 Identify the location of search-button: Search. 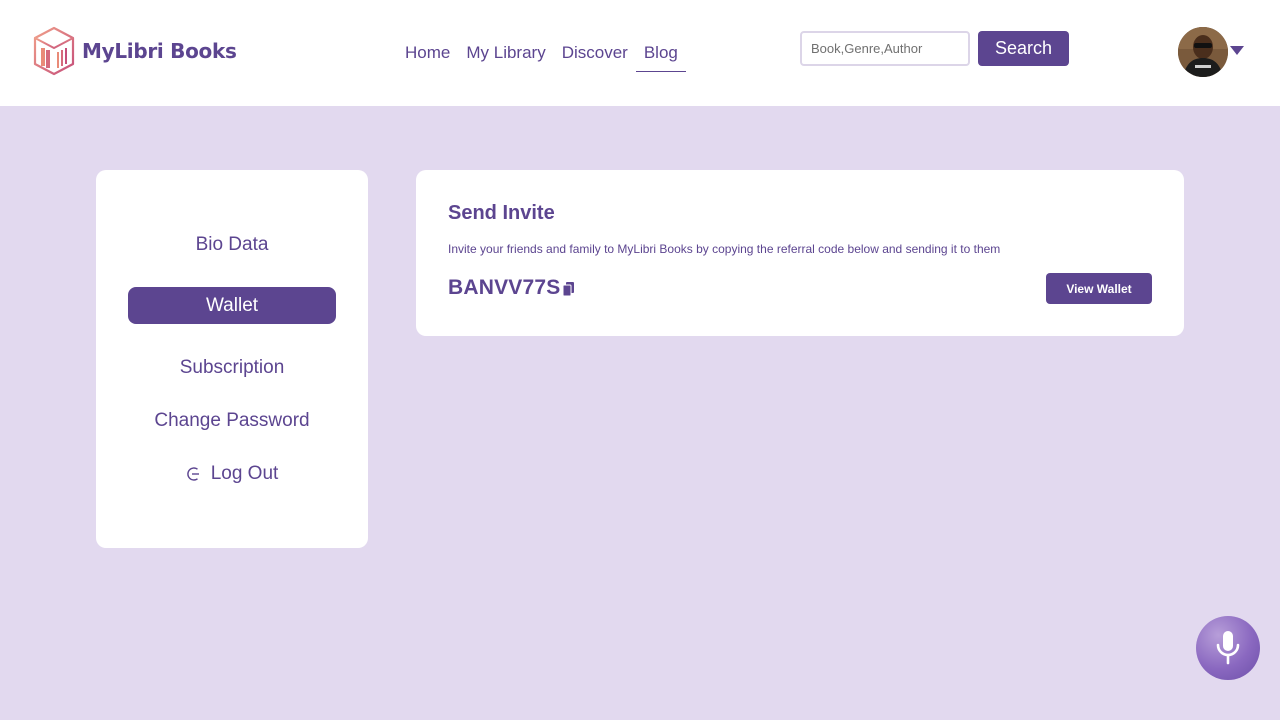
(1023, 48).